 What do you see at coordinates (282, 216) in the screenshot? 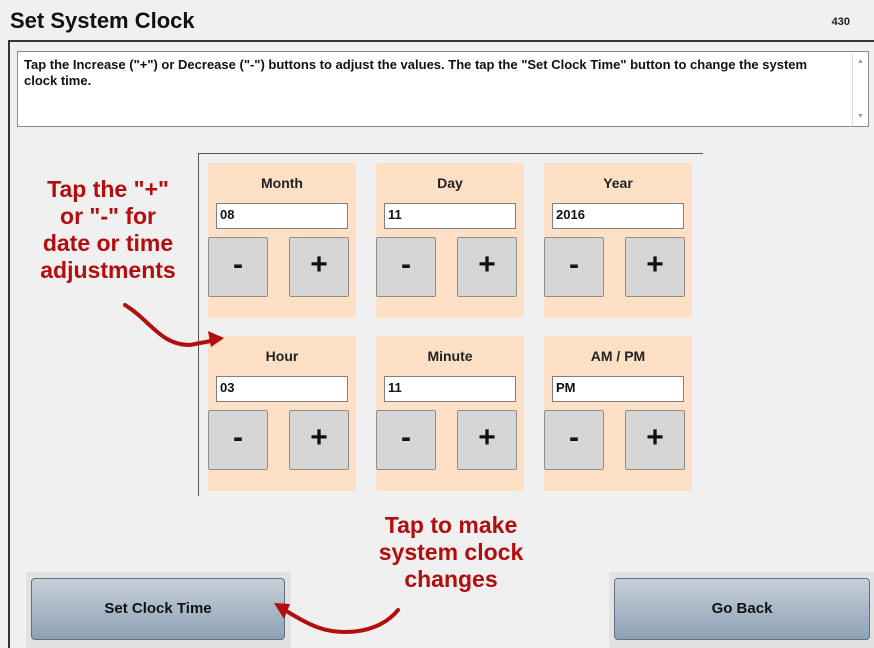
I see `month-value-field: 08` at bounding box center [282, 216].